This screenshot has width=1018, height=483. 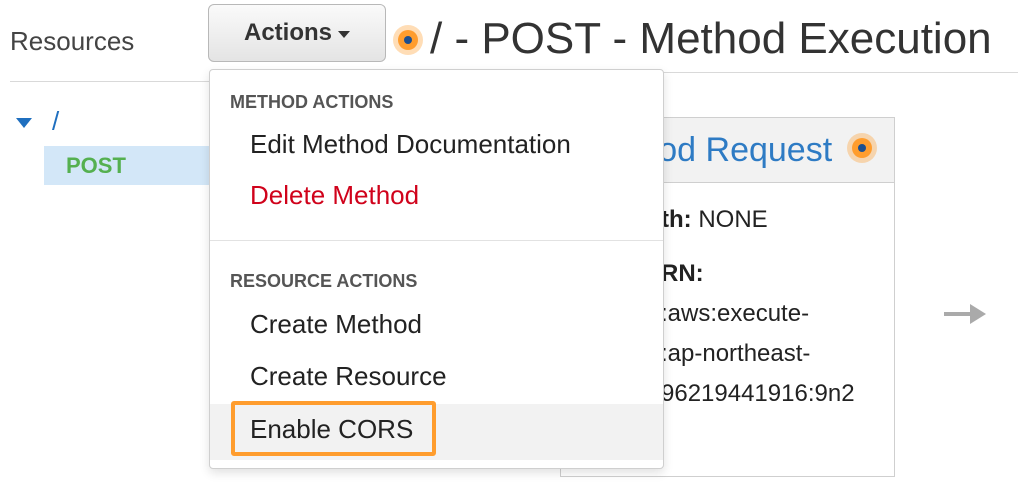 I want to click on enable-cors-highlight, so click(x=333, y=428).